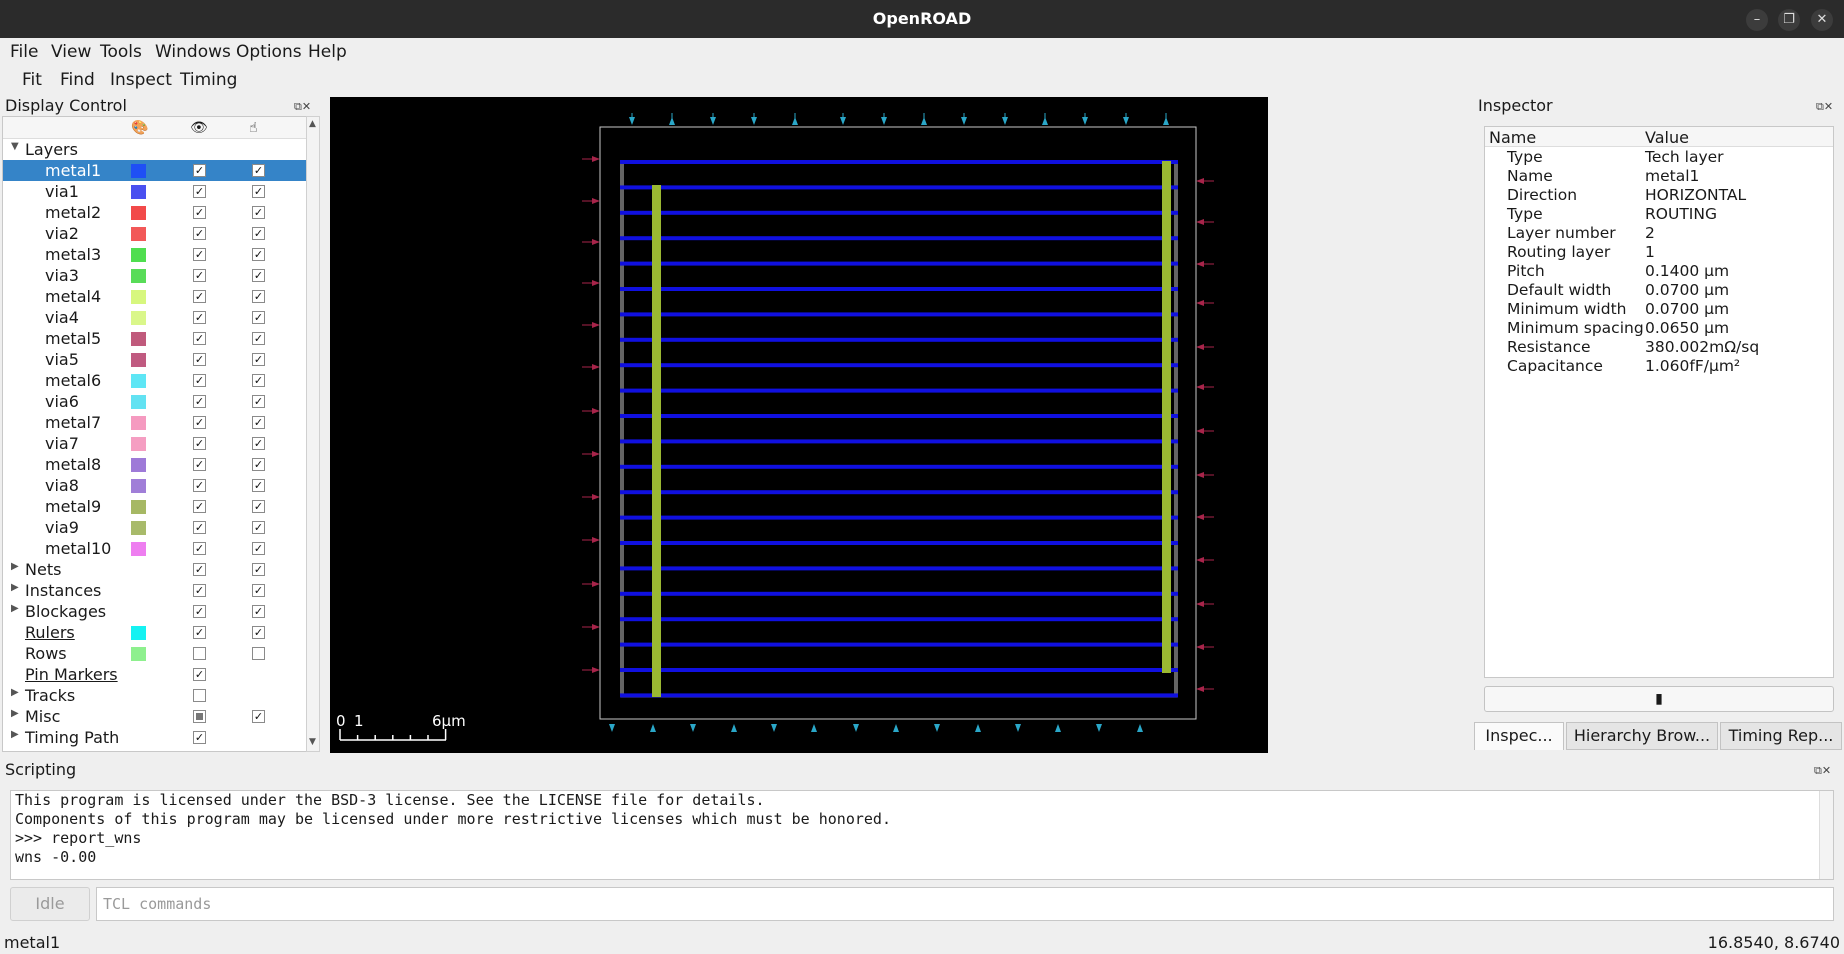 The image size is (1844, 954). What do you see at coordinates (15, 146) in the screenshot?
I see `expand-arrow-icon: ▼` at bounding box center [15, 146].